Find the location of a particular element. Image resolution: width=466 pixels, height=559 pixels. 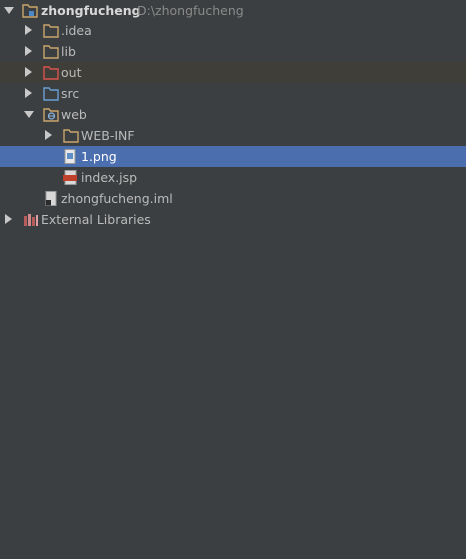

jsp-file-icon is located at coordinates (70, 177).